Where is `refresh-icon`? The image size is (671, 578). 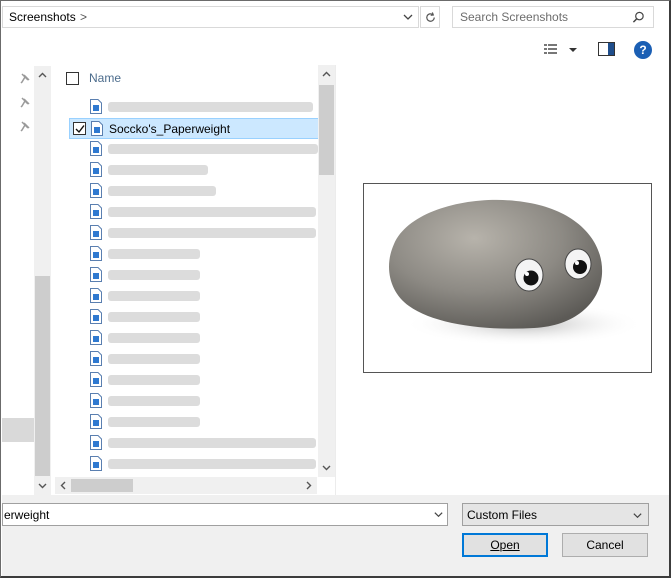 refresh-icon is located at coordinates (430, 17).